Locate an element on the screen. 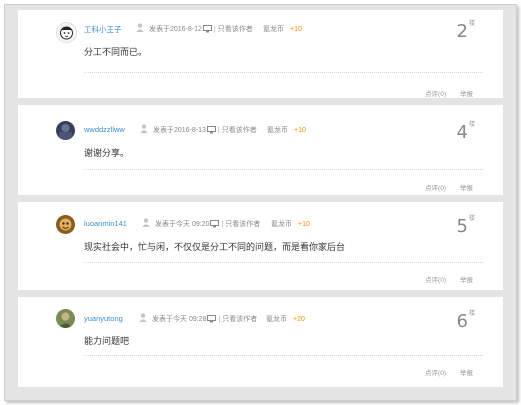 The image size is (521, 405). author-name-link: luoanmin141 is located at coordinates (105, 223).